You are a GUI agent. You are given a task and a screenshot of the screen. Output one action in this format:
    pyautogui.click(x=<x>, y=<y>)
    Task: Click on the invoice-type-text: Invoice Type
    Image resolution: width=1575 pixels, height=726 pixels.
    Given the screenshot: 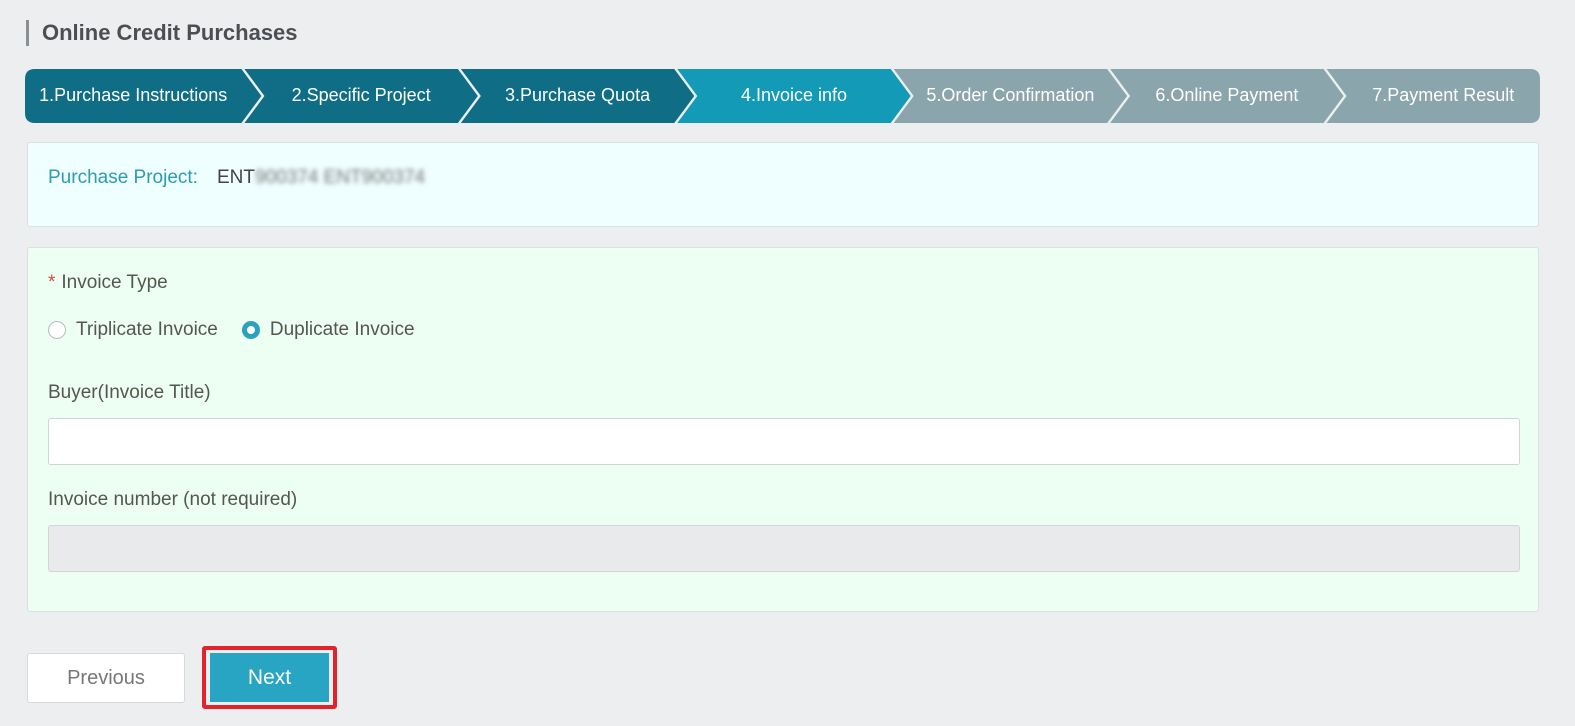 What is the action you would take?
    pyautogui.click(x=114, y=282)
    